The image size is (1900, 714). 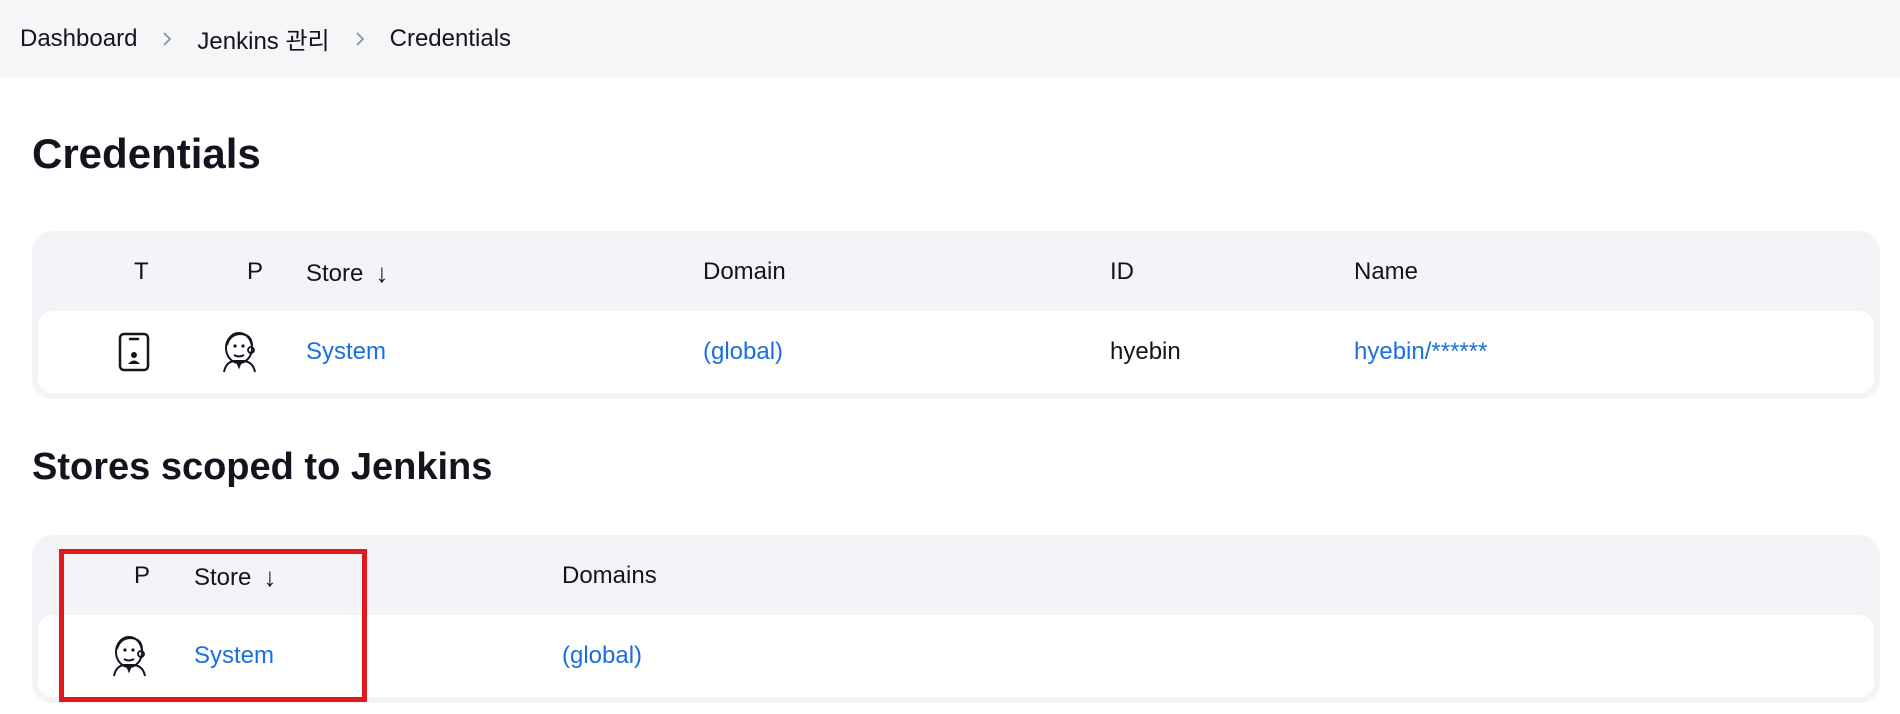 I want to click on header-domain: Domain, so click(x=744, y=272).